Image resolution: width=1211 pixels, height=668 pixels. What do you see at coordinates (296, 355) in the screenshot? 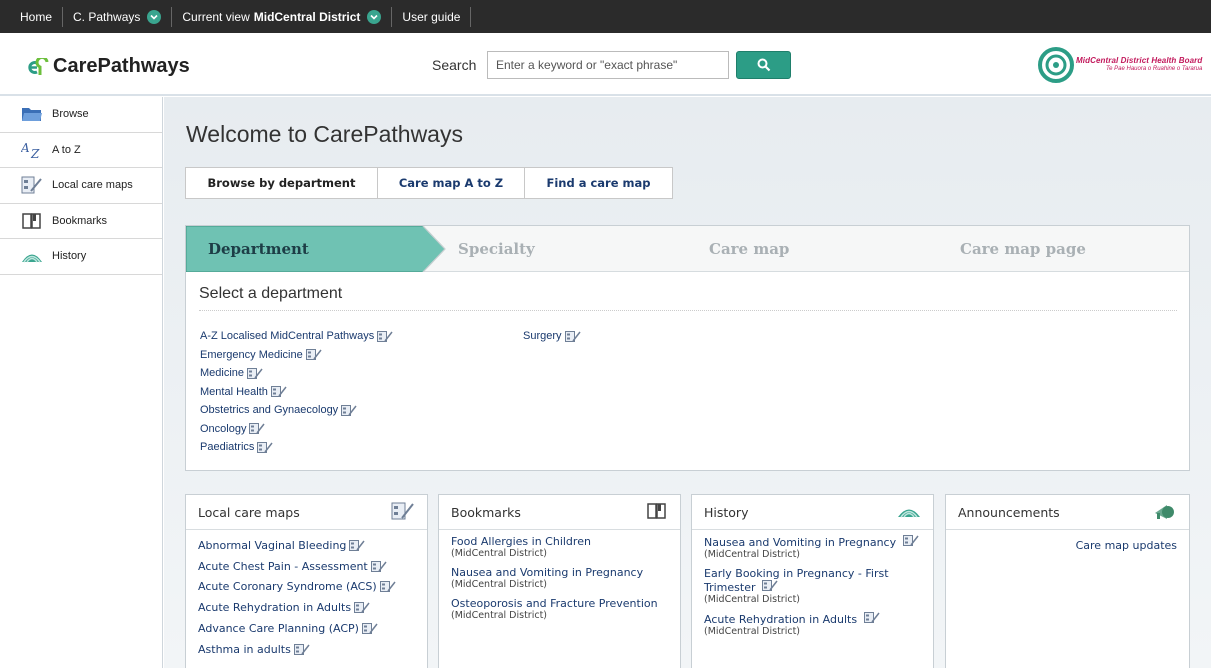
I see `department-link: Emergency Medicine` at bounding box center [296, 355].